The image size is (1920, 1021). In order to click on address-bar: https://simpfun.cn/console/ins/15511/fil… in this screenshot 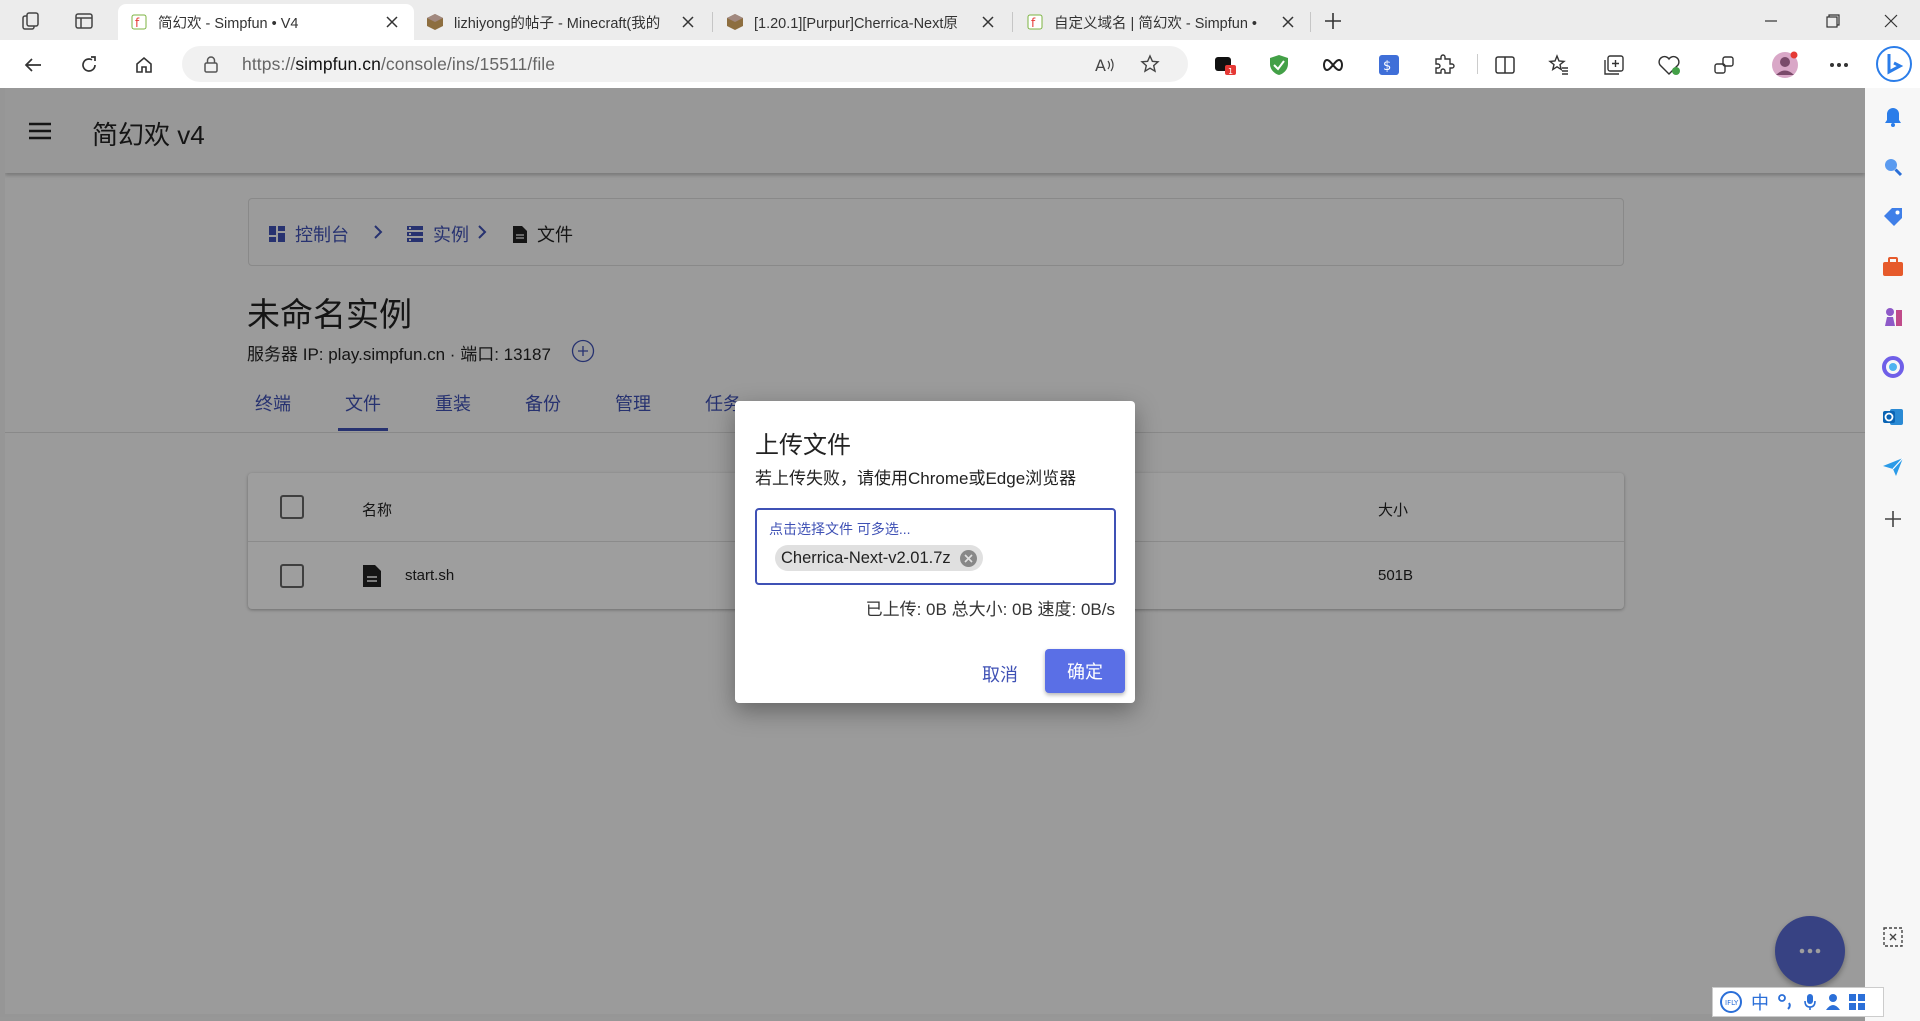, I will do `click(685, 64)`.